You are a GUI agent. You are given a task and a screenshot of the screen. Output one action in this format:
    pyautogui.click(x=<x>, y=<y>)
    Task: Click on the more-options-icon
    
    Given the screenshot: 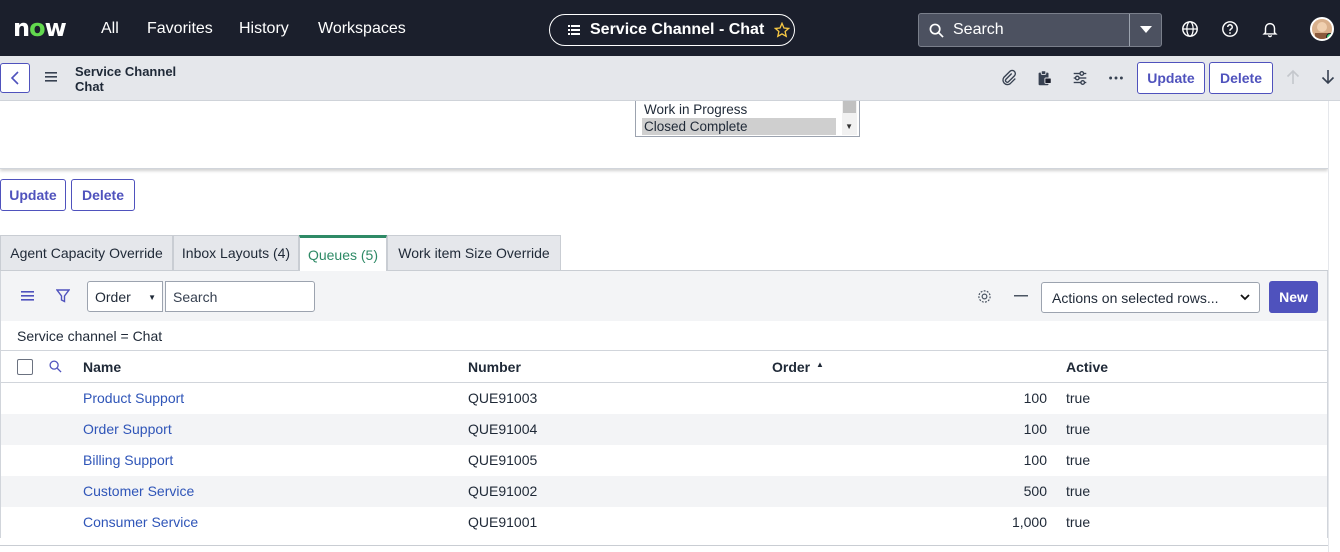 What is the action you would take?
    pyautogui.click(x=1116, y=78)
    